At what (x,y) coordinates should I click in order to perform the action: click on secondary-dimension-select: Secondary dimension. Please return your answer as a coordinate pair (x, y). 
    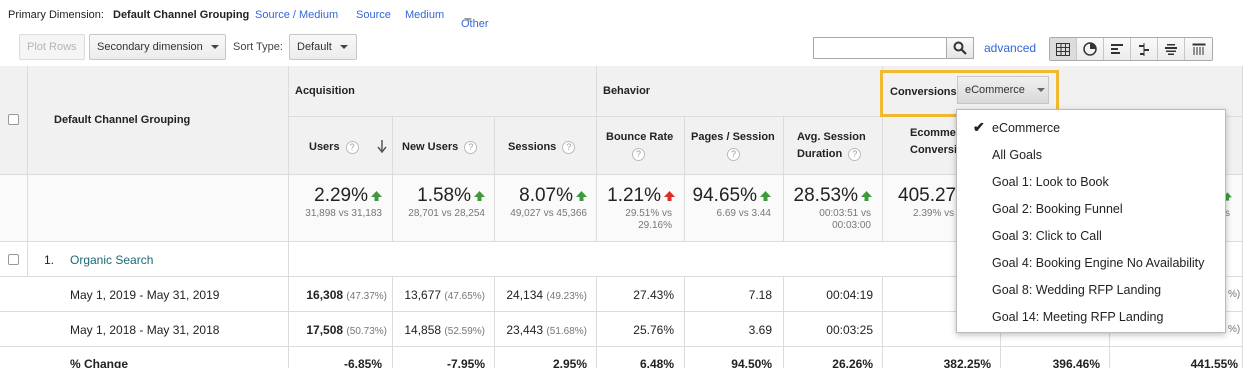
    Looking at the image, I should click on (157, 47).